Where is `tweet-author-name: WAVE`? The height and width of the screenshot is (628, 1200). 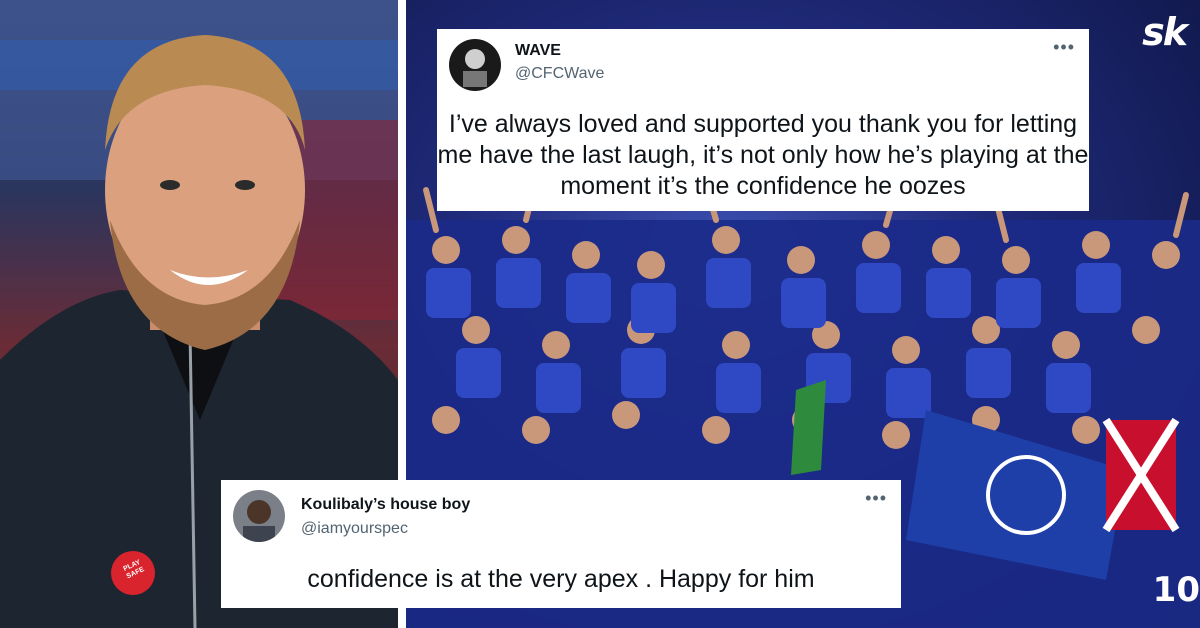 tweet-author-name: WAVE is located at coordinates (538, 51).